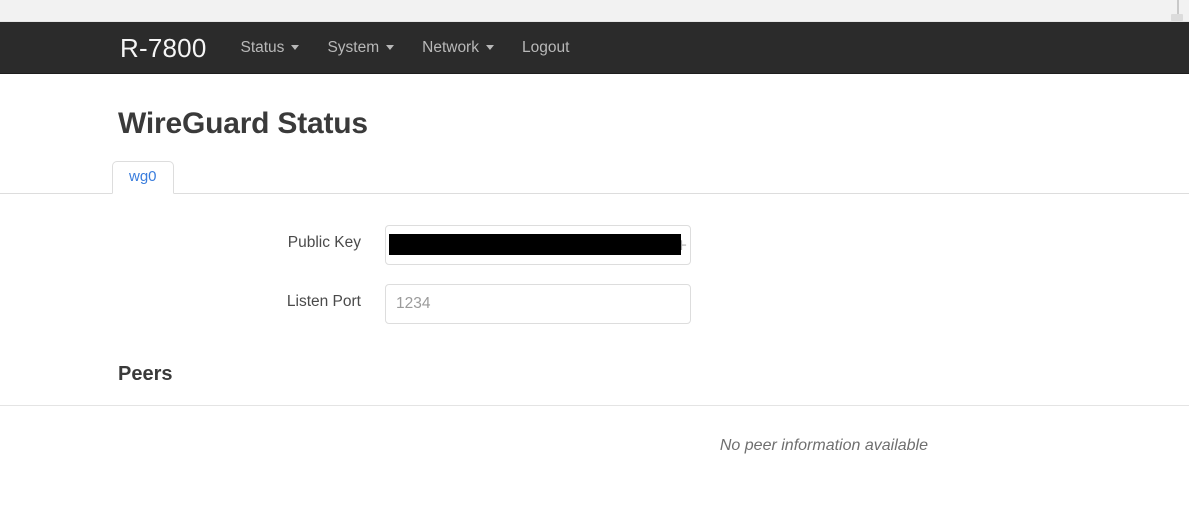 This screenshot has width=1189, height=522. I want to click on peers-section-title: Peers, so click(145, 374).